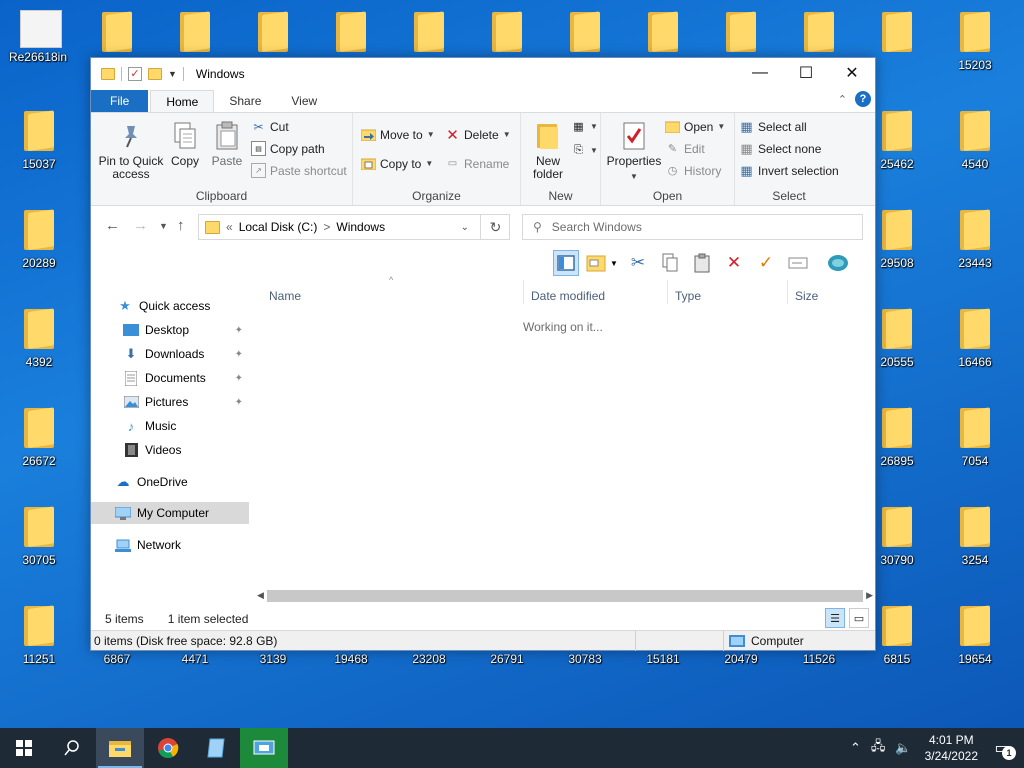  What do you see at coordinates (772, 126) in the screenshot?
I see `select-all-button: ▦ Select all` at bounding box center [772, 126].